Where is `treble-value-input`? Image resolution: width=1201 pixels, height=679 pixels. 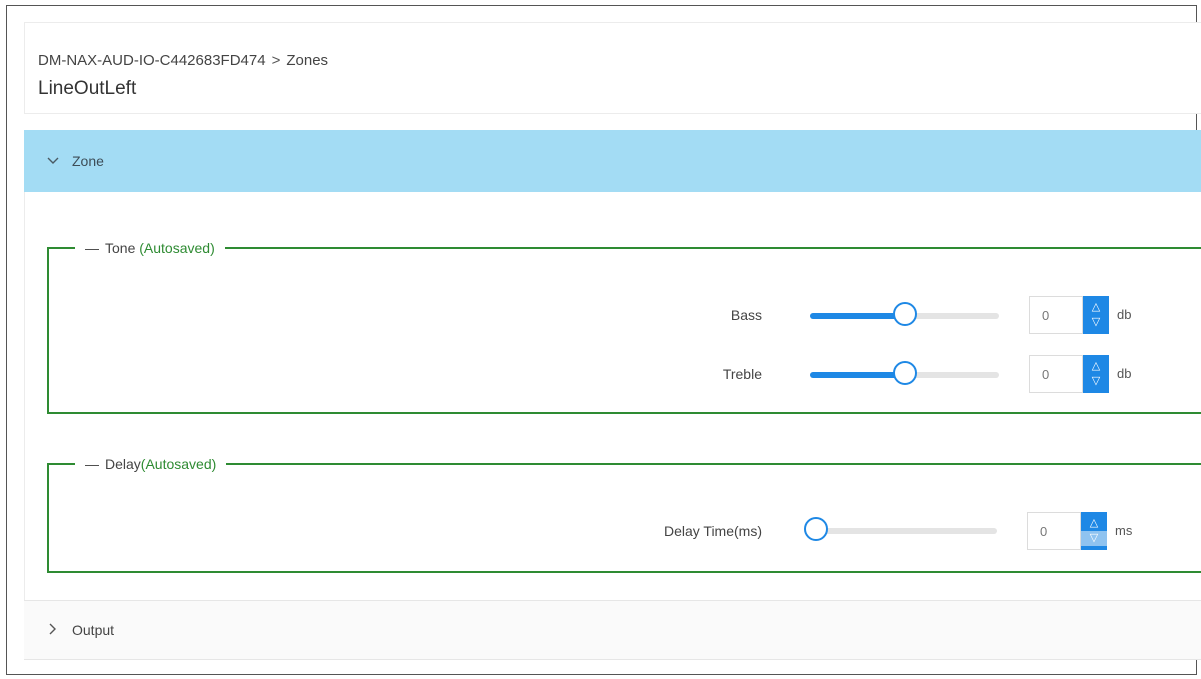
treble-value-input is located at coordinates (1056, 374).